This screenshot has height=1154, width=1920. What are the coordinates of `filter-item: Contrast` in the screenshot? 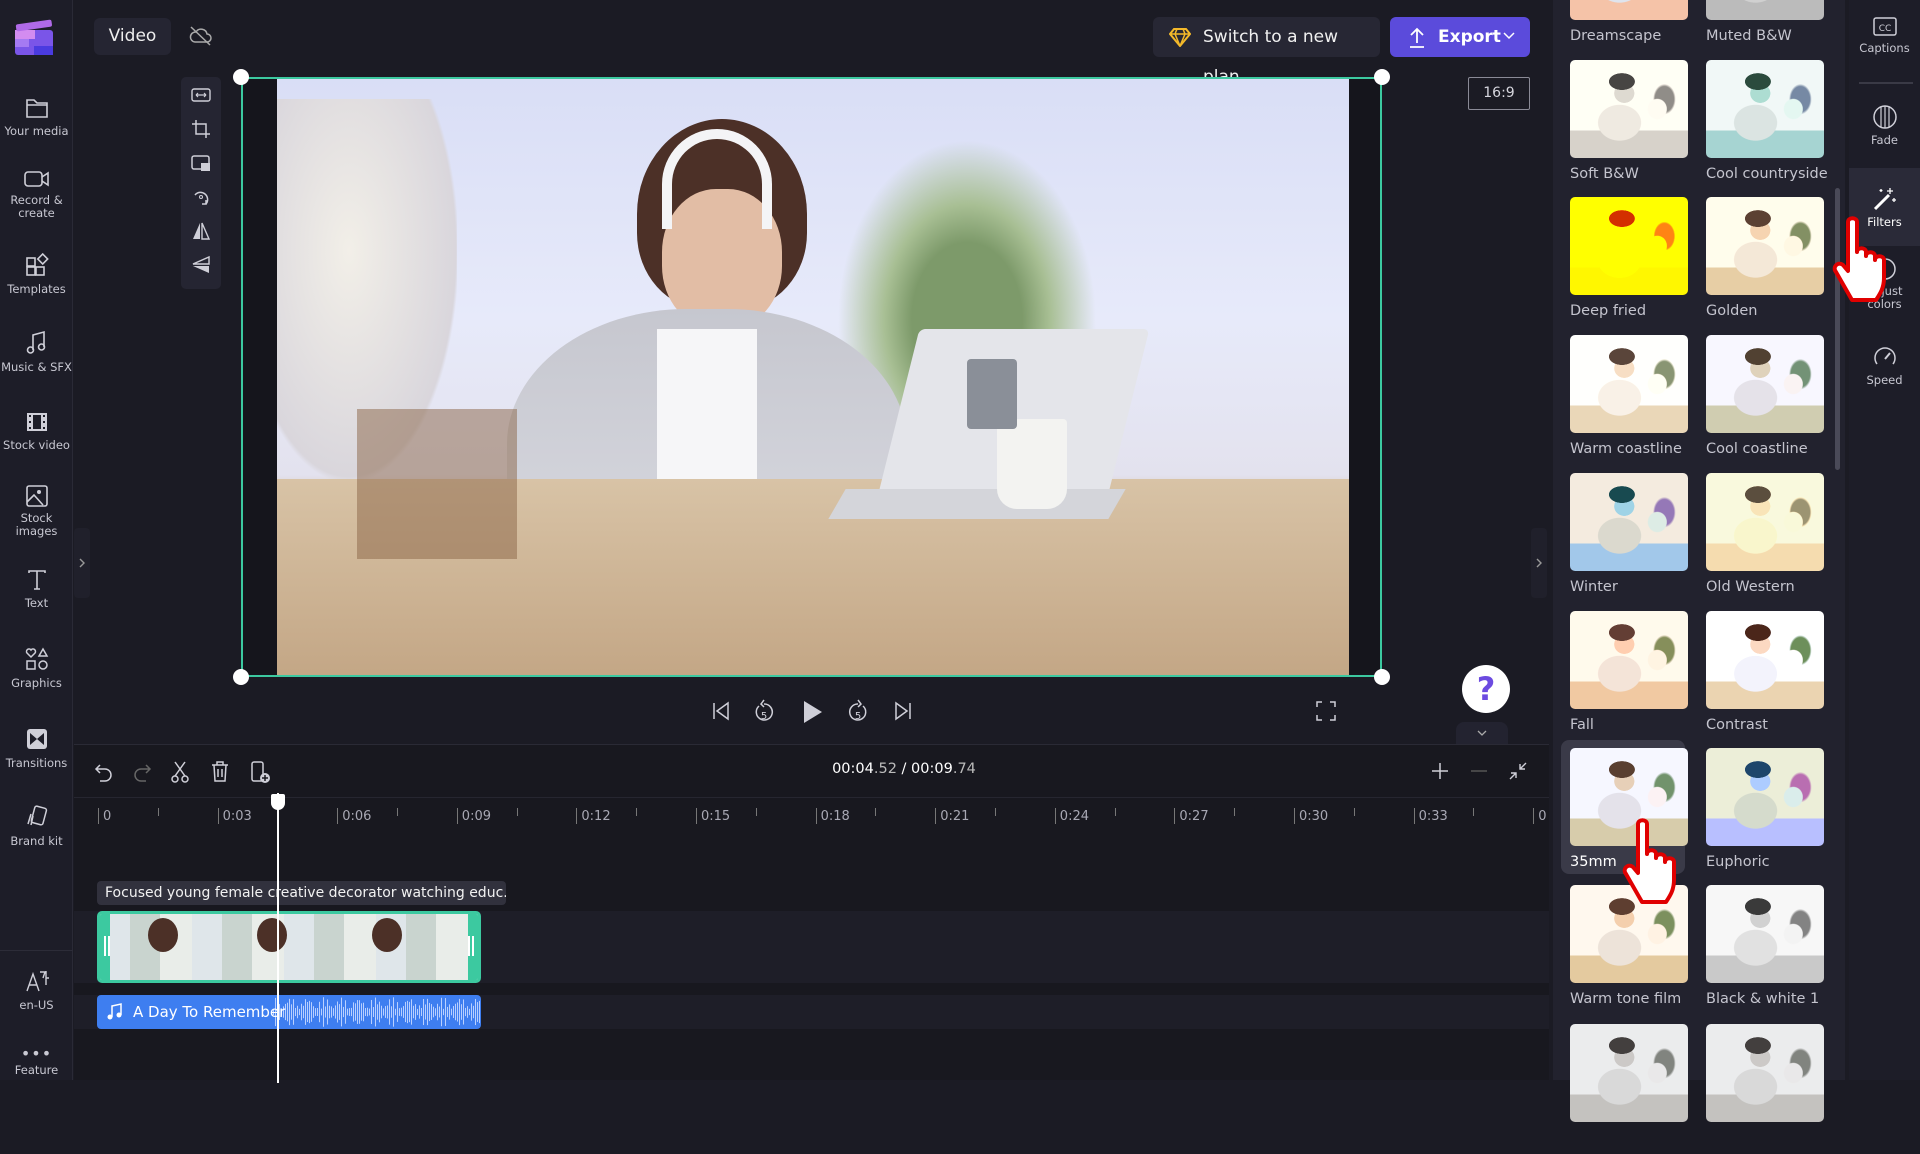 It's located at (1757, 676).